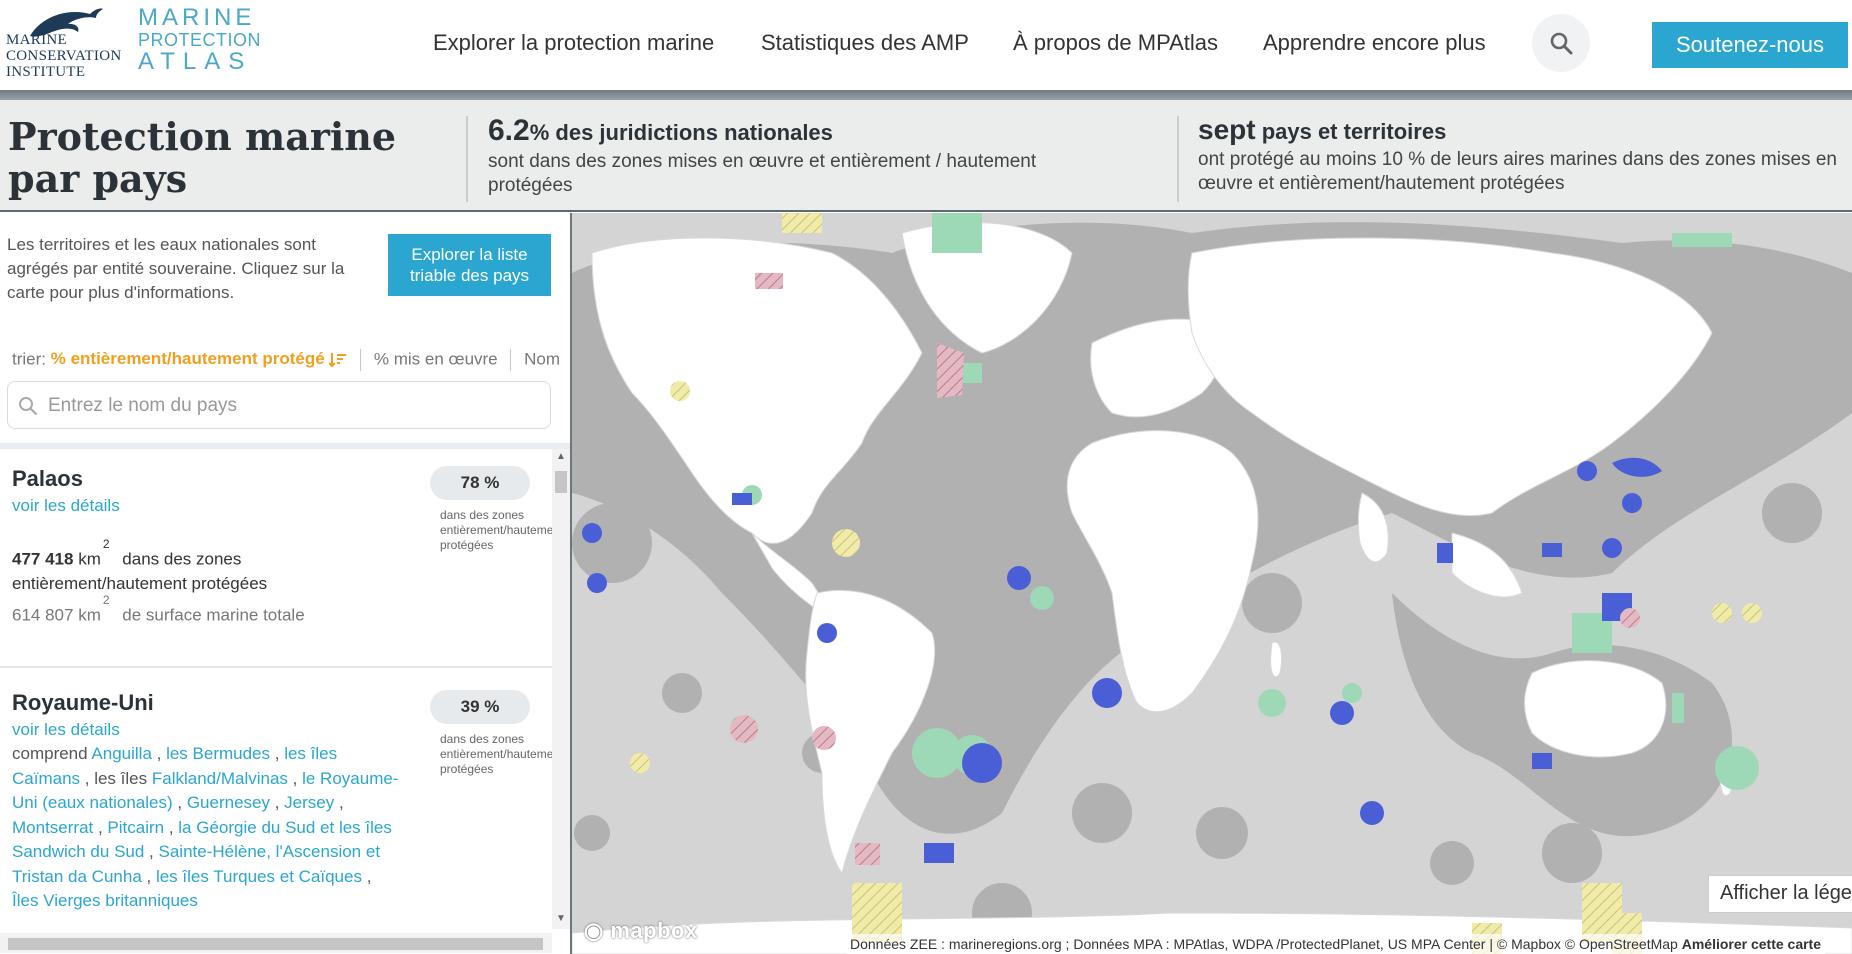  I want to click on support-button: Soutenez-nous, so click(1750, 45).